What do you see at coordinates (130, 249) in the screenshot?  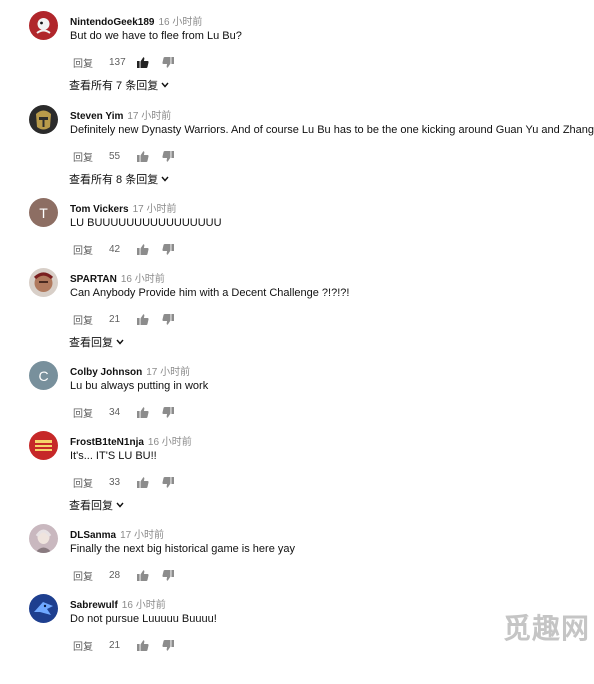 I see `comment-actions: 回复 42` at bounding box center [130, 249].